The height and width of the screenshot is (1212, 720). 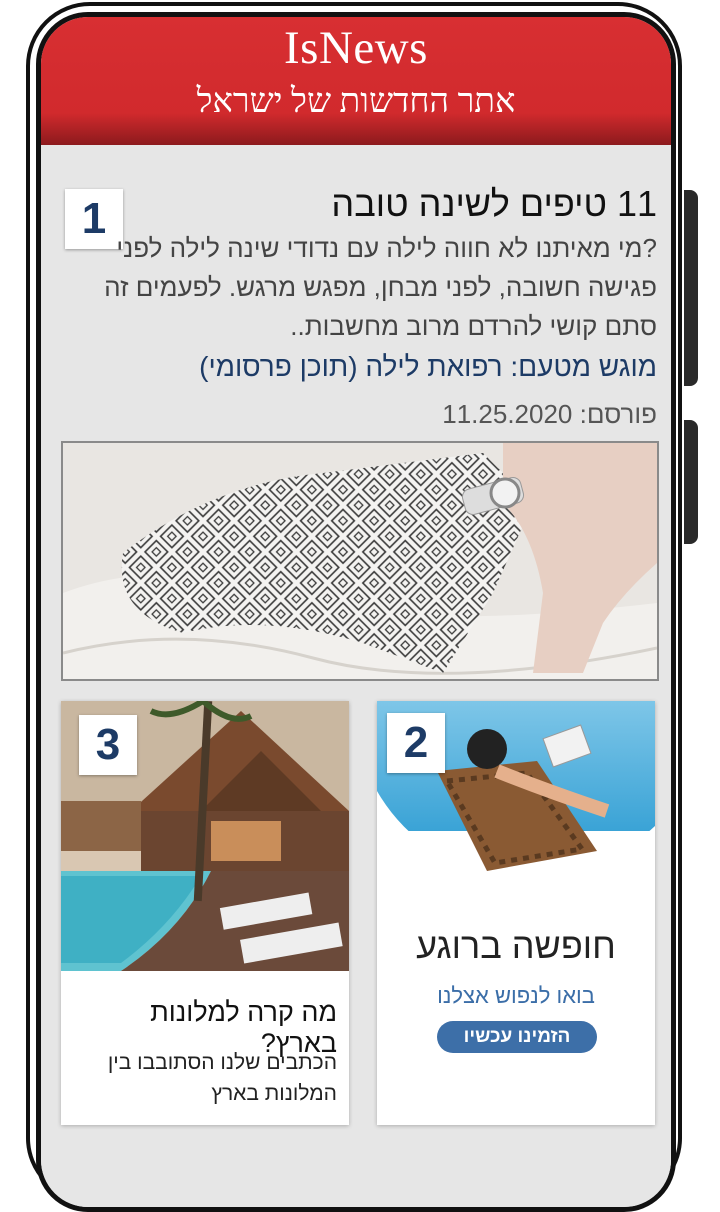 I want to click on rank-badge: 2, so click(x=416, y=743).